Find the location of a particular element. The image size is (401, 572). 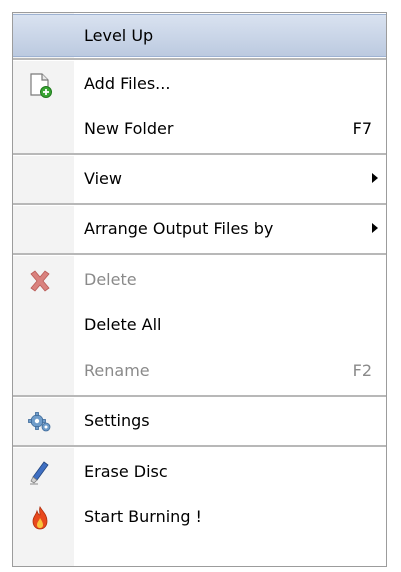

menu-item-settings: Settings is located at coordinates (199, 420).